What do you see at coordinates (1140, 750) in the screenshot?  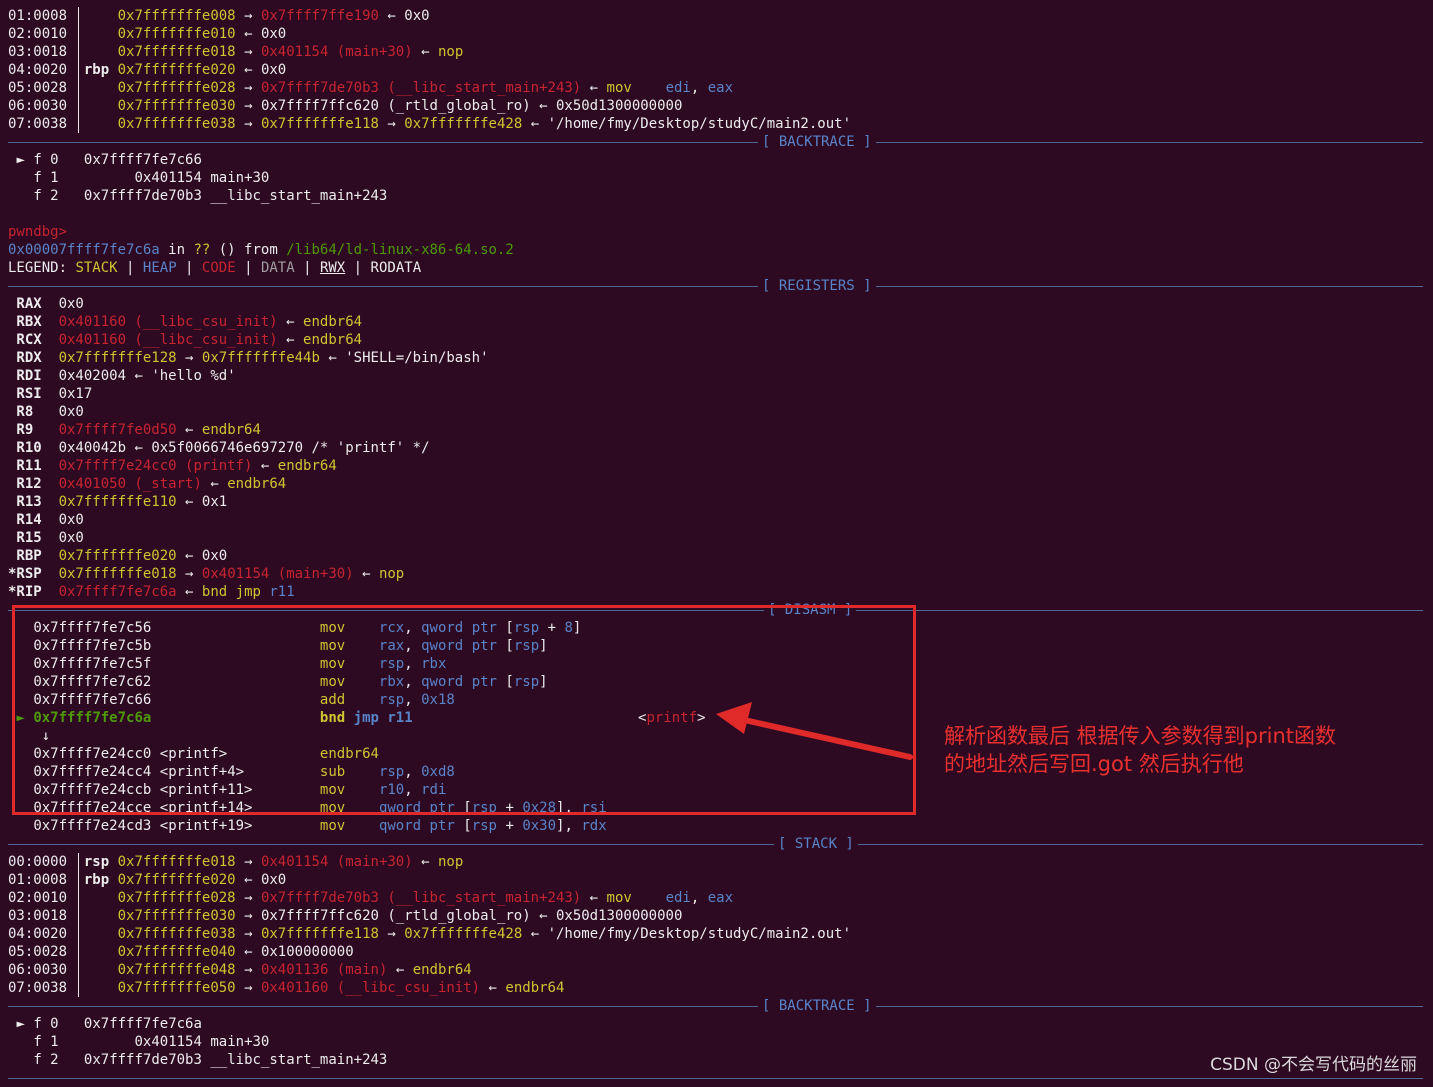 I see `annotation-text: 解析函数最后 根据传入参数得到print函数 的地址然后写回.got 然后执行他` at bounding box center [1140, 750].